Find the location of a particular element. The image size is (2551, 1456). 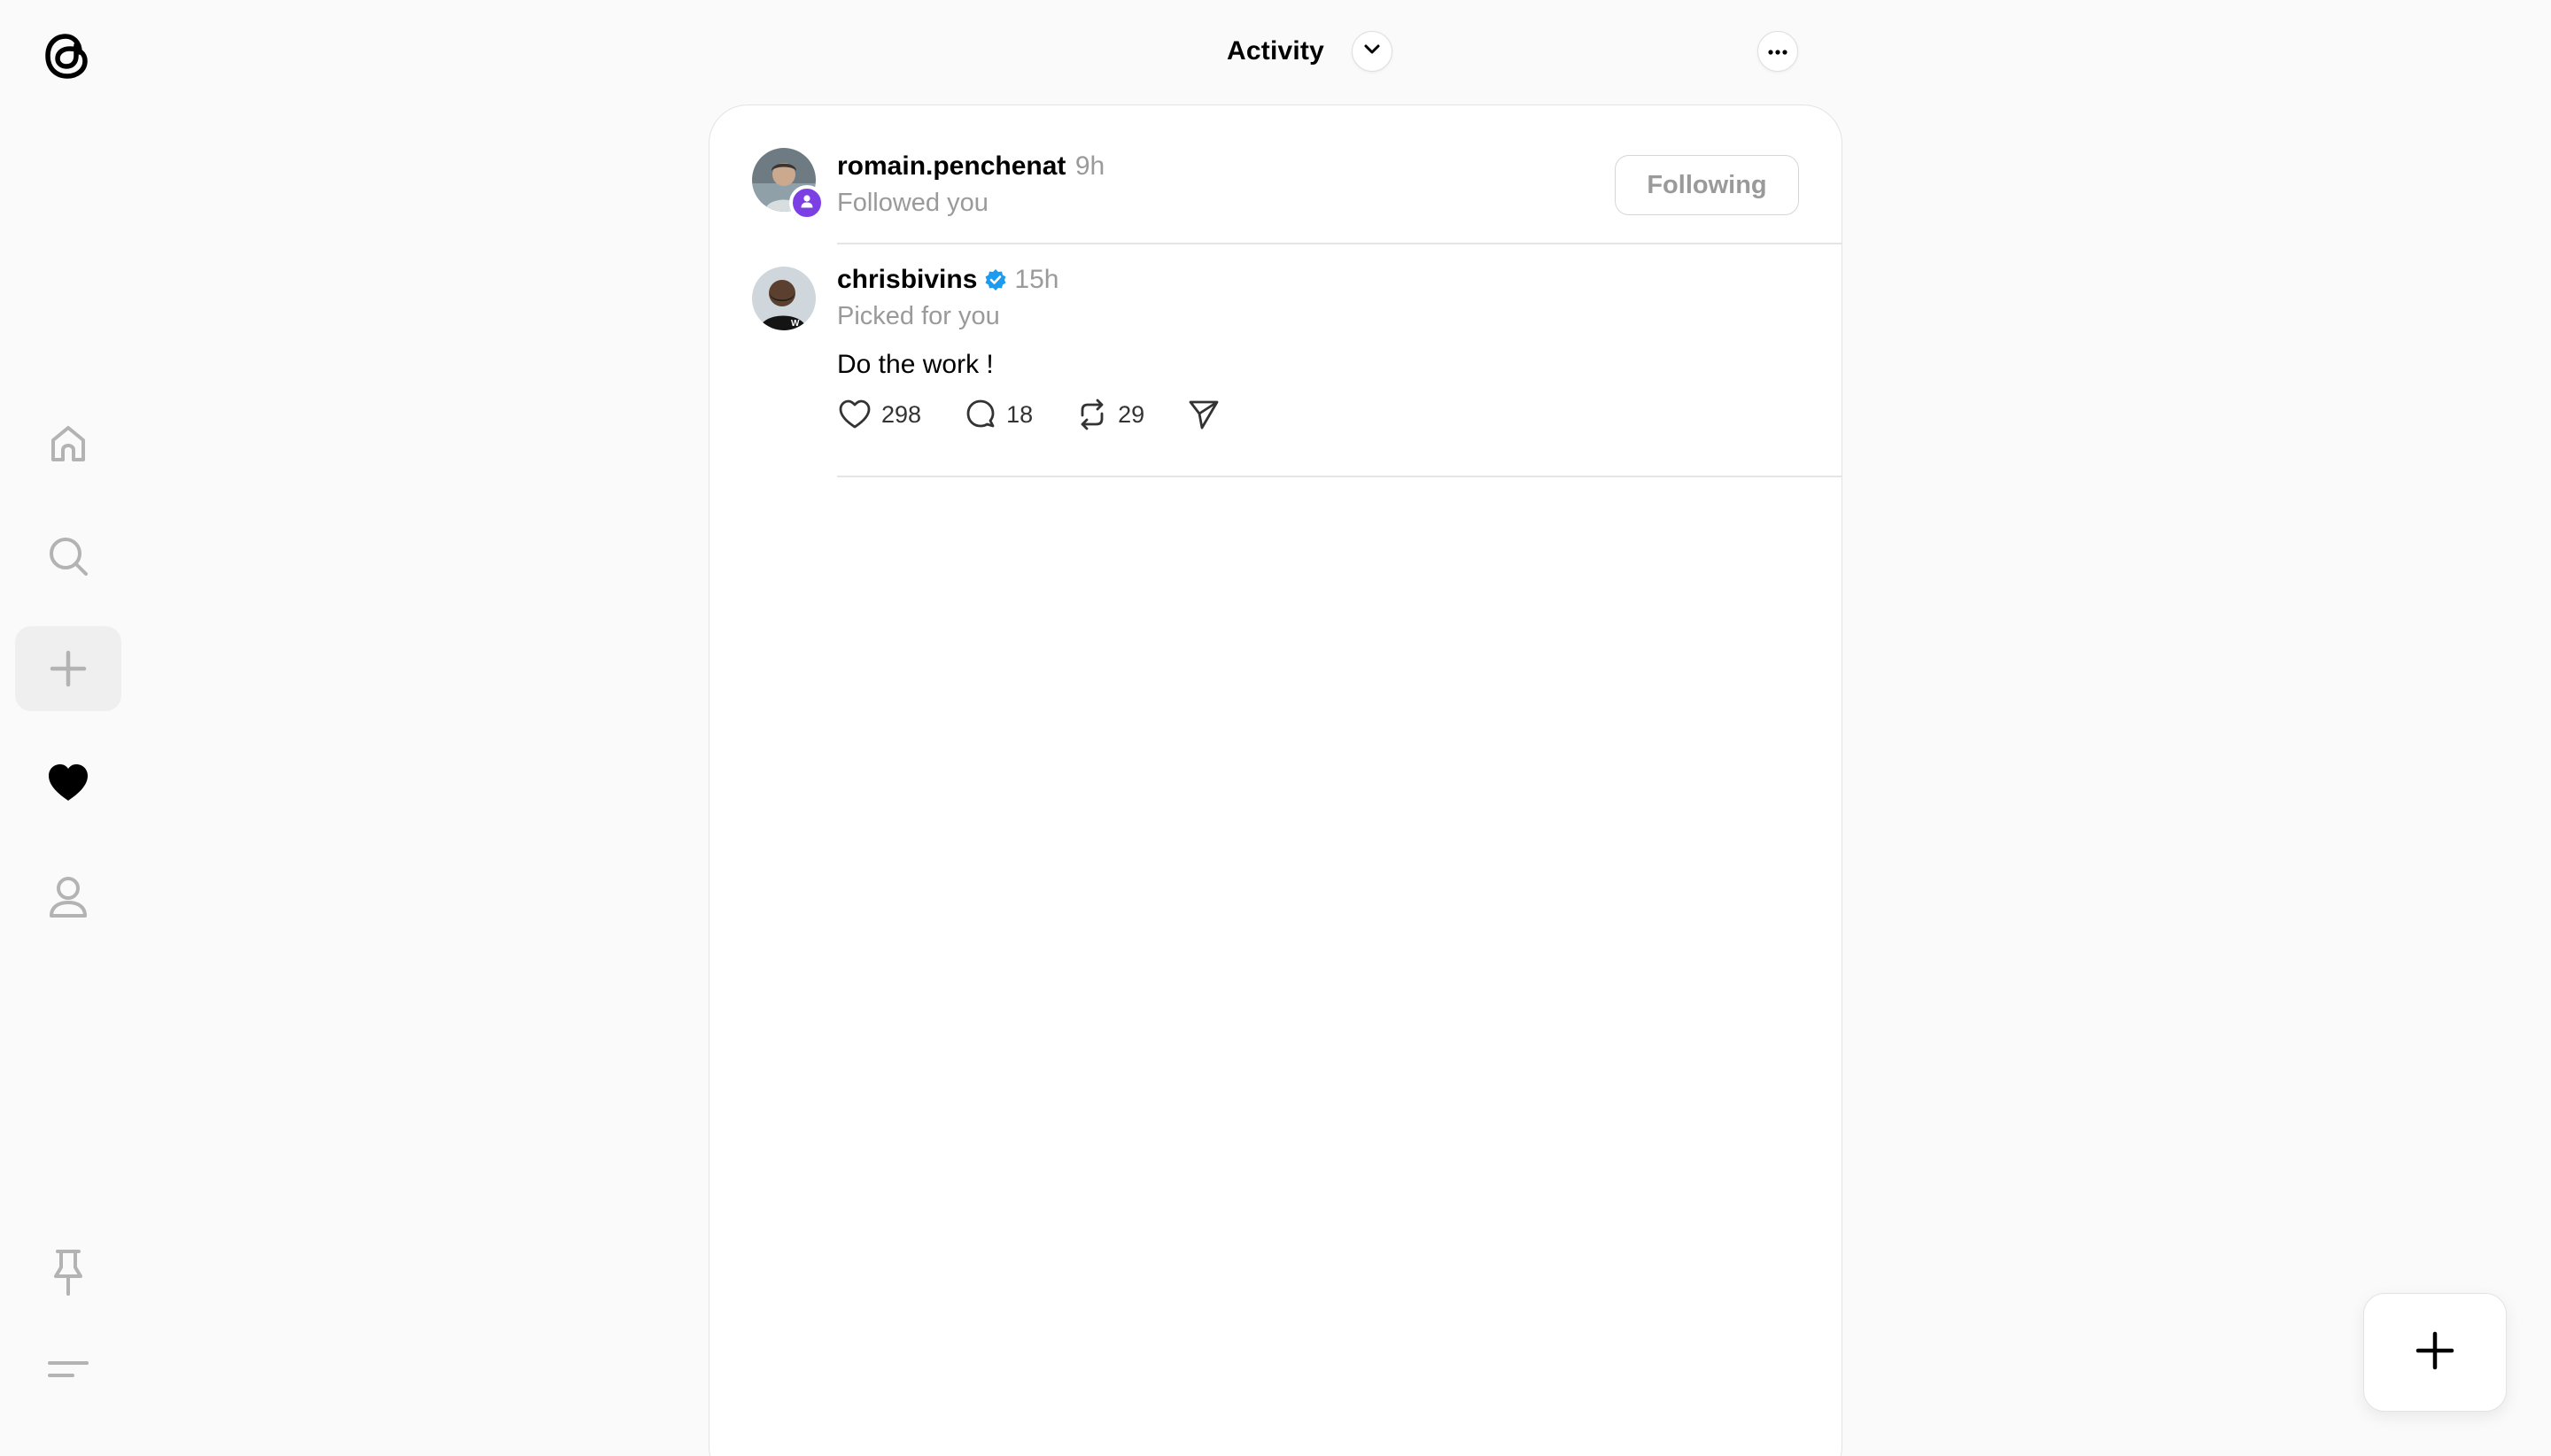

follow-badge is located at coordinates (807, 203).